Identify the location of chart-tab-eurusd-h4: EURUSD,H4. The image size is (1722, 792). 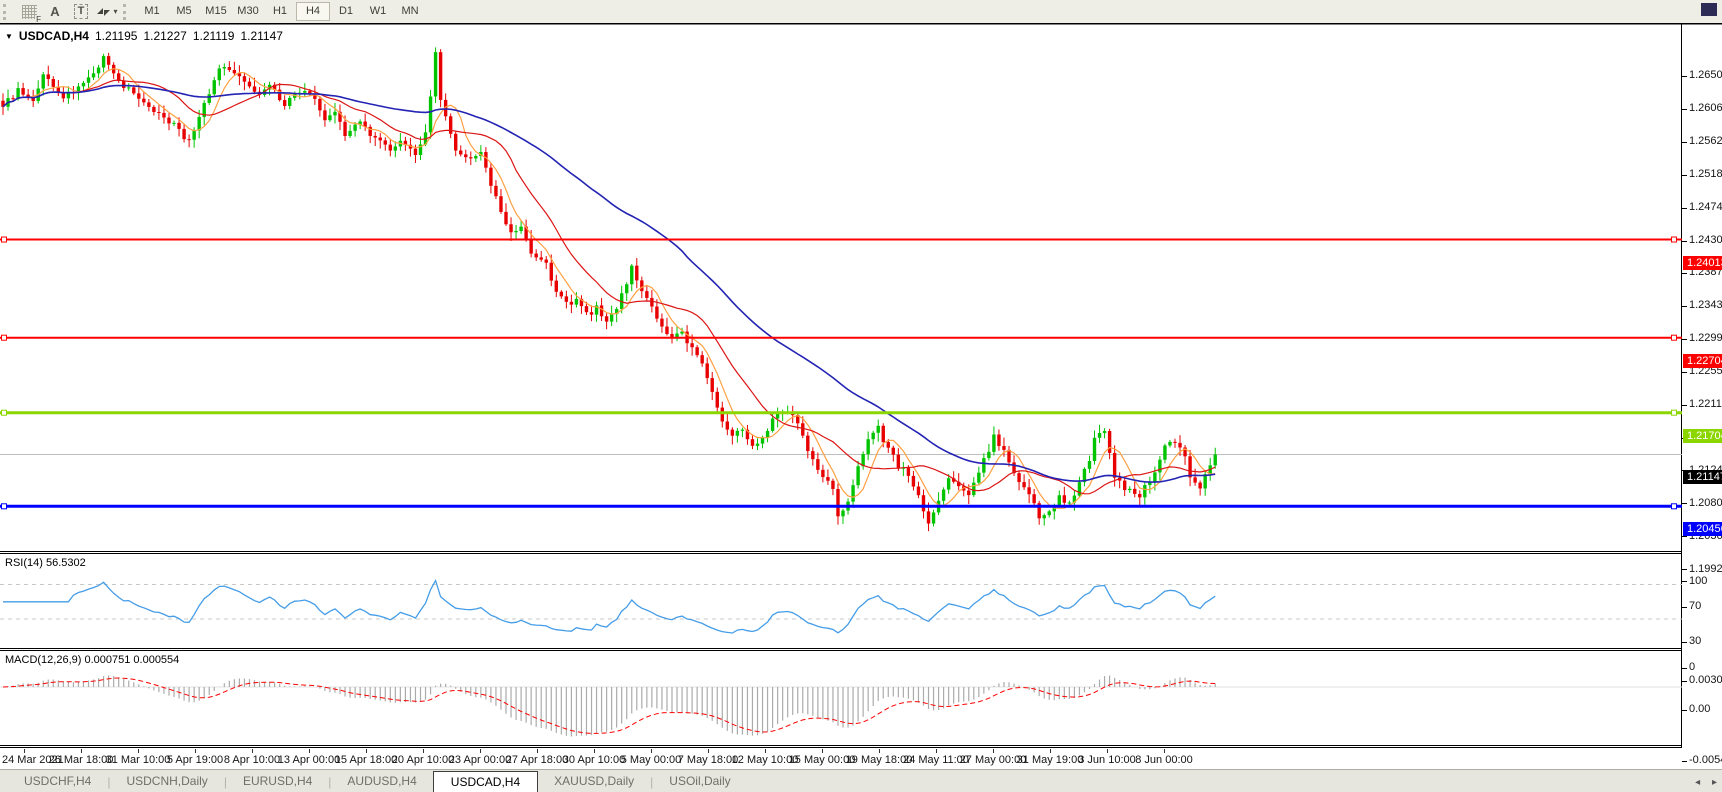
(277, 781).